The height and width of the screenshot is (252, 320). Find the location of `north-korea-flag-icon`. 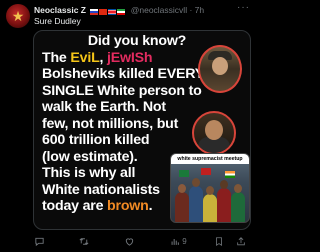

north-korea-flag-icon is located at coordinates (112, 11).